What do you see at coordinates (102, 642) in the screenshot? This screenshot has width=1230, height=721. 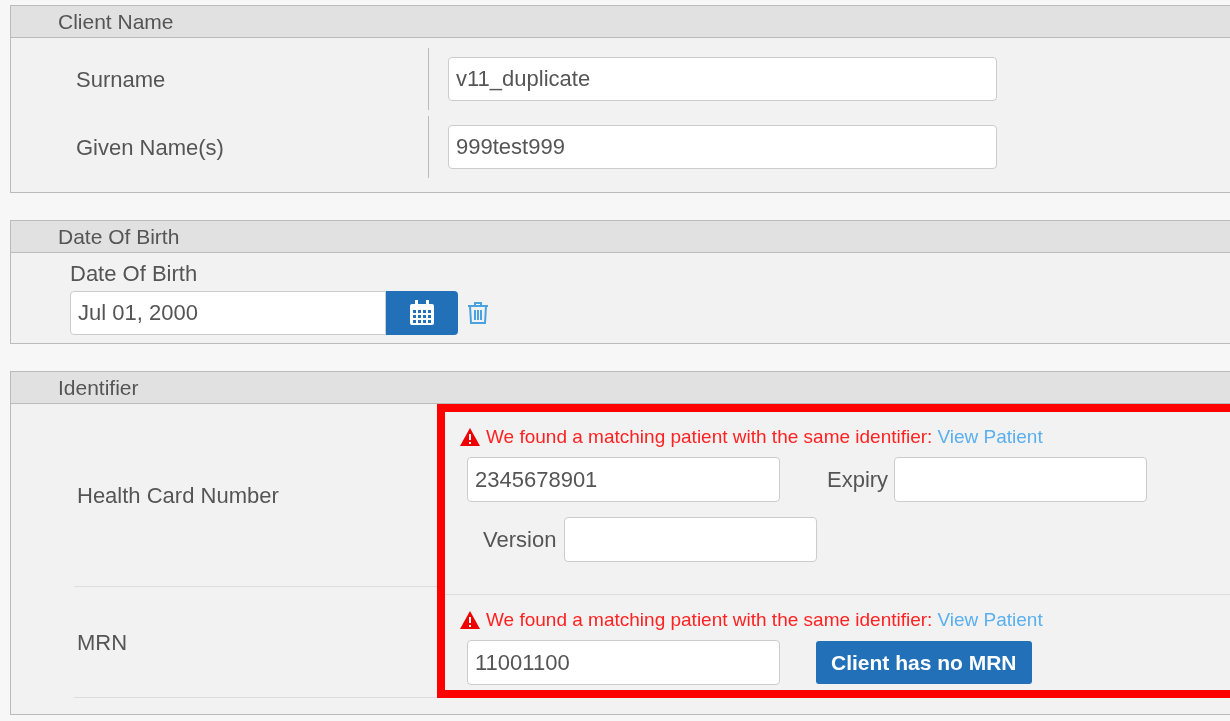 I see `field-label: MRN` at bounding box center [102, 642].